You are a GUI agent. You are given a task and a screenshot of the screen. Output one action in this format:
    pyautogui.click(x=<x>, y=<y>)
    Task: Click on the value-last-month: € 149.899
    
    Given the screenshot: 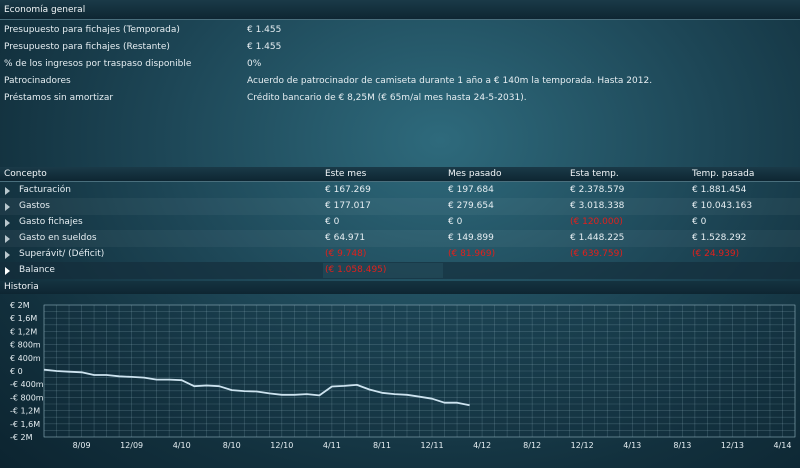 What is the action you would take?
    pyautogui.click(x=471, y=238)
    